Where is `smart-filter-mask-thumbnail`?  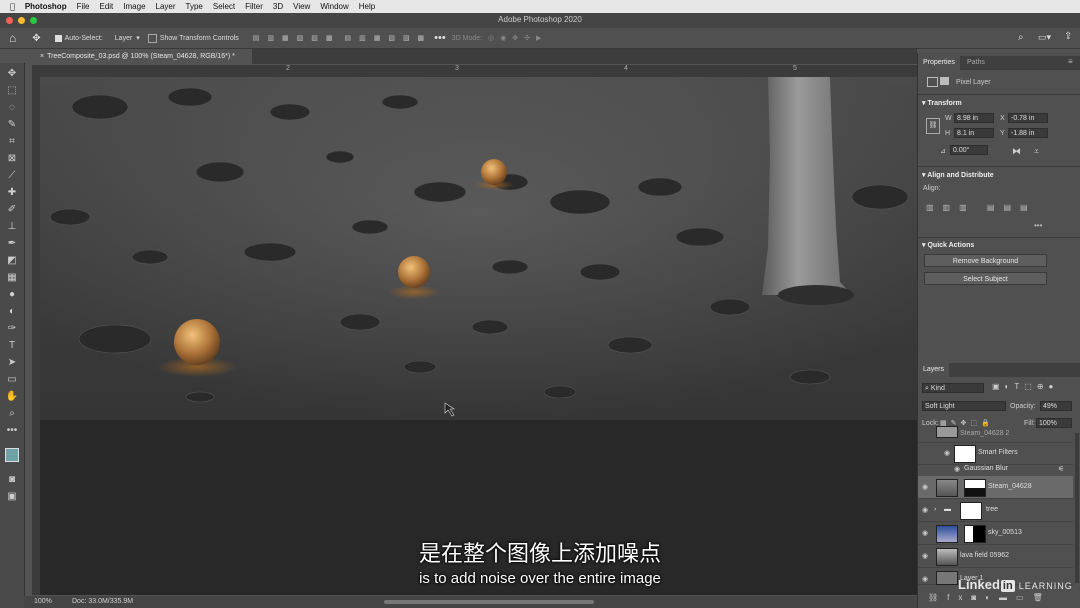 smart-filter-mask-thumbnail is located at coordinates (965, 454).